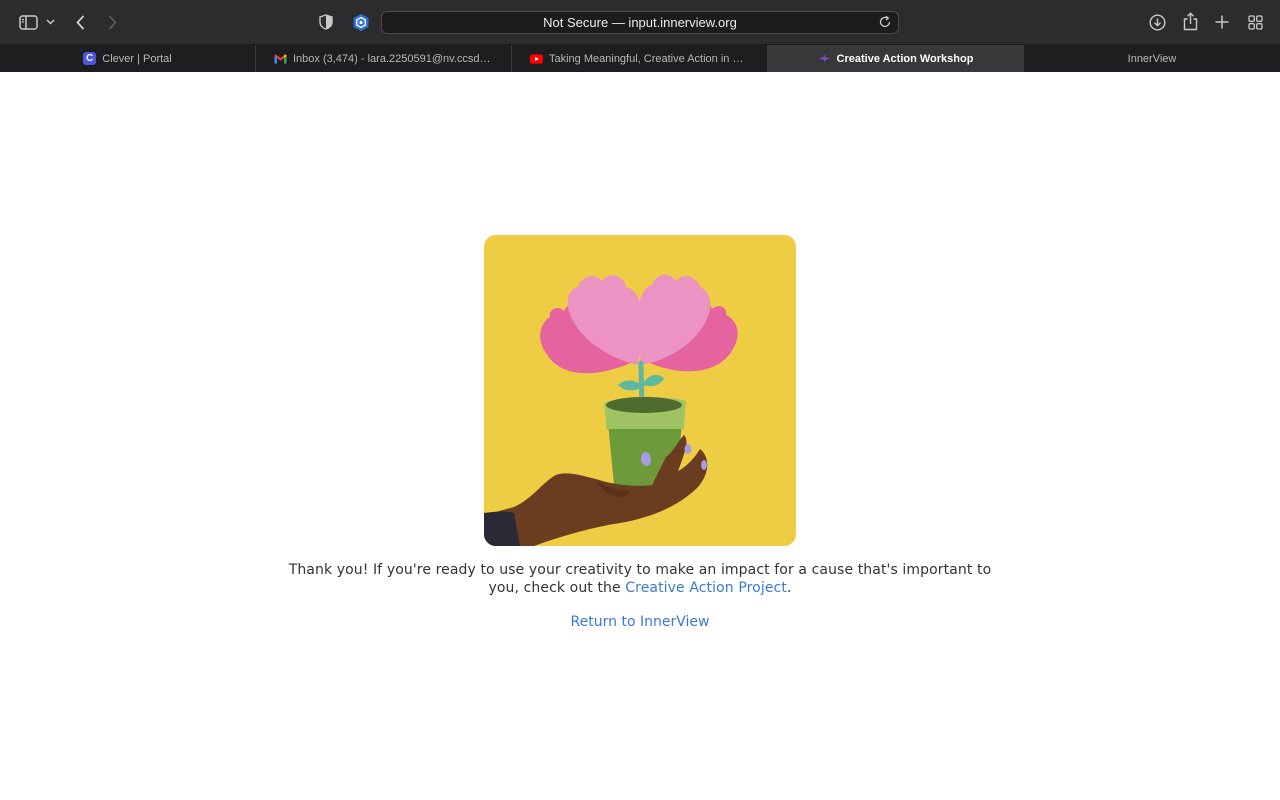 The width and height of the screenshot is (1280, 800). Describe the element at coordinates (326, 22) in the screenshot. I see `privacy-shield-icon` at that location.